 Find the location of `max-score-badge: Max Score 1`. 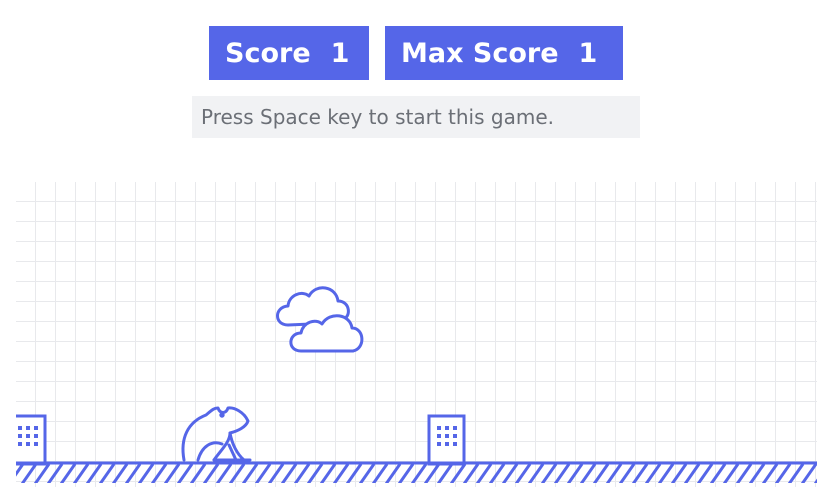

max-score-badge: Max Score 1 is located at coordinates (504, 53).